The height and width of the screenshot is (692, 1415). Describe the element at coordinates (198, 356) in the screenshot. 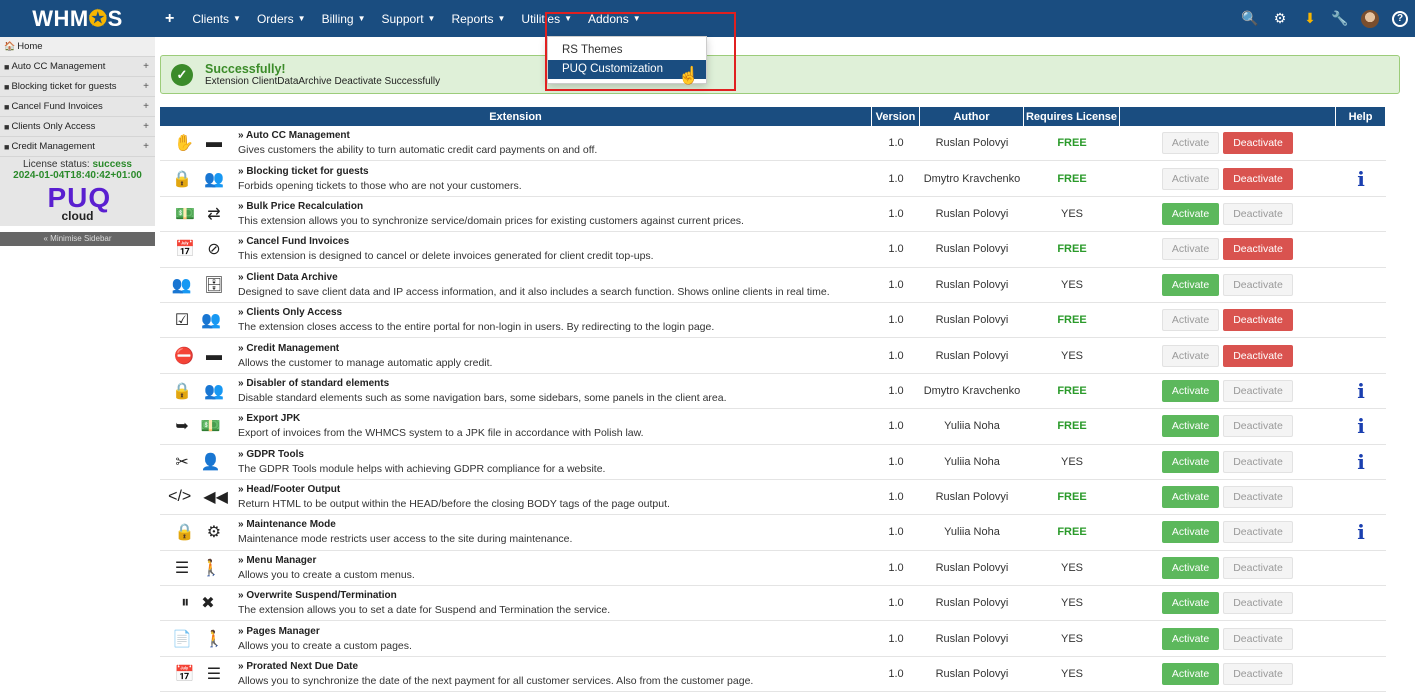

I see `extension-icons: ⛔ ▬` at that location.